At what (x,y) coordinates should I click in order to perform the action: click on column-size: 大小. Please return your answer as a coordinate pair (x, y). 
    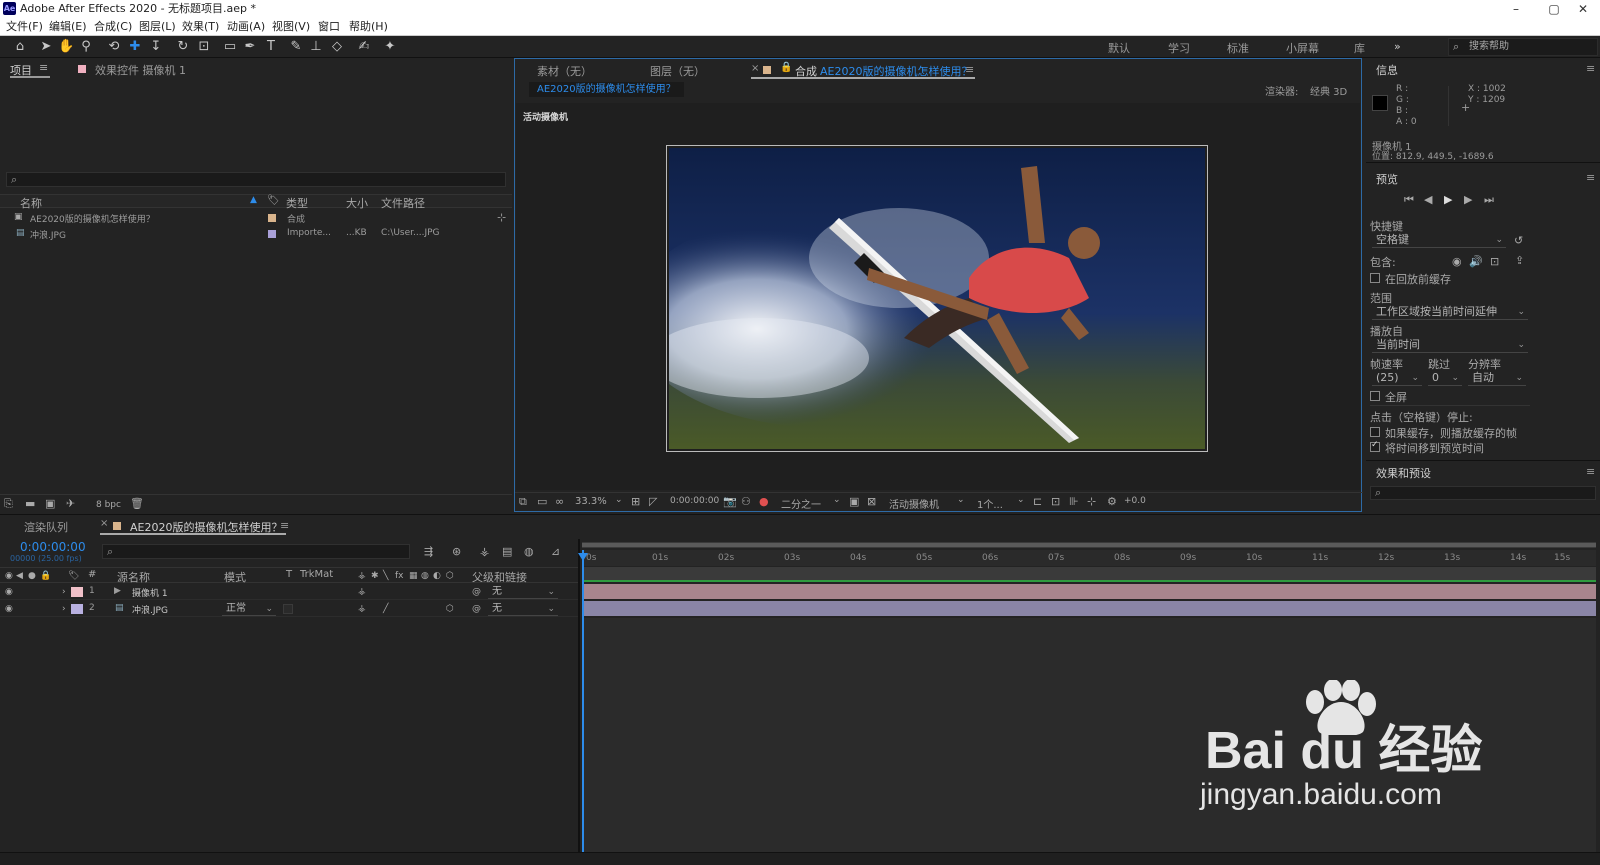
    Looking at the image, I should click on (357, 203).